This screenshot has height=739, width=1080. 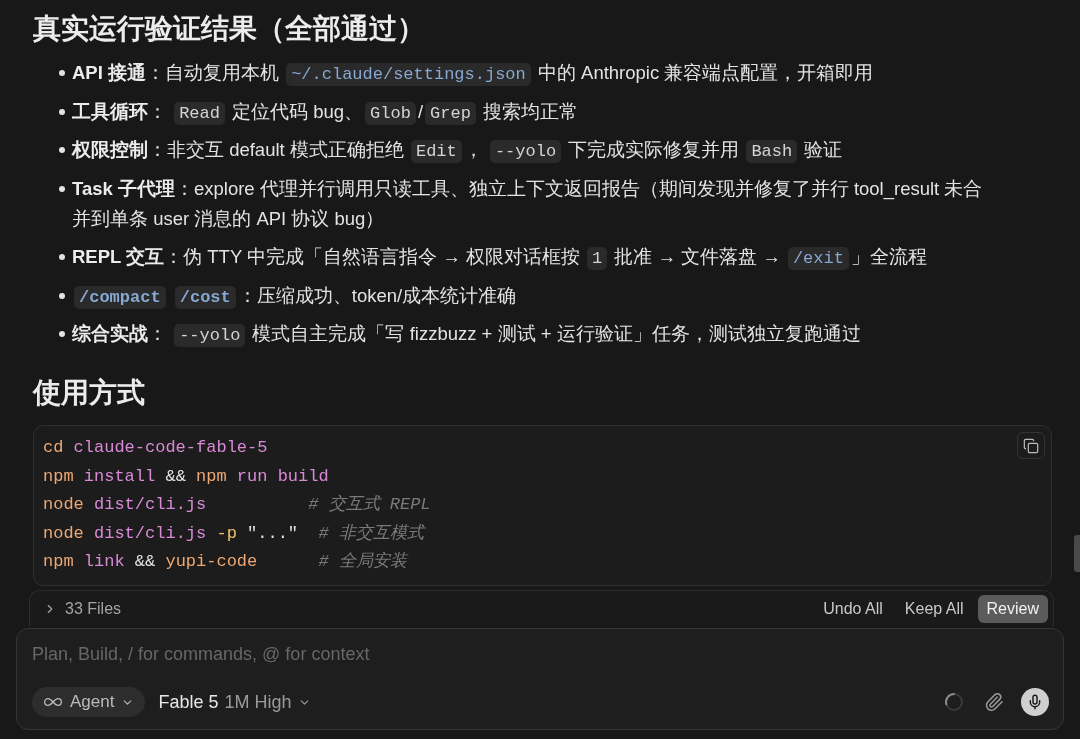 I want to click on list-item-text: Task 子代理：explore 代理并行调用只读工具、独立上下文返回报告（期间发现并修复了并行 tool_result 未合并到单条 user 消息的 API 协议 bug）, so click(x=528, y=203).